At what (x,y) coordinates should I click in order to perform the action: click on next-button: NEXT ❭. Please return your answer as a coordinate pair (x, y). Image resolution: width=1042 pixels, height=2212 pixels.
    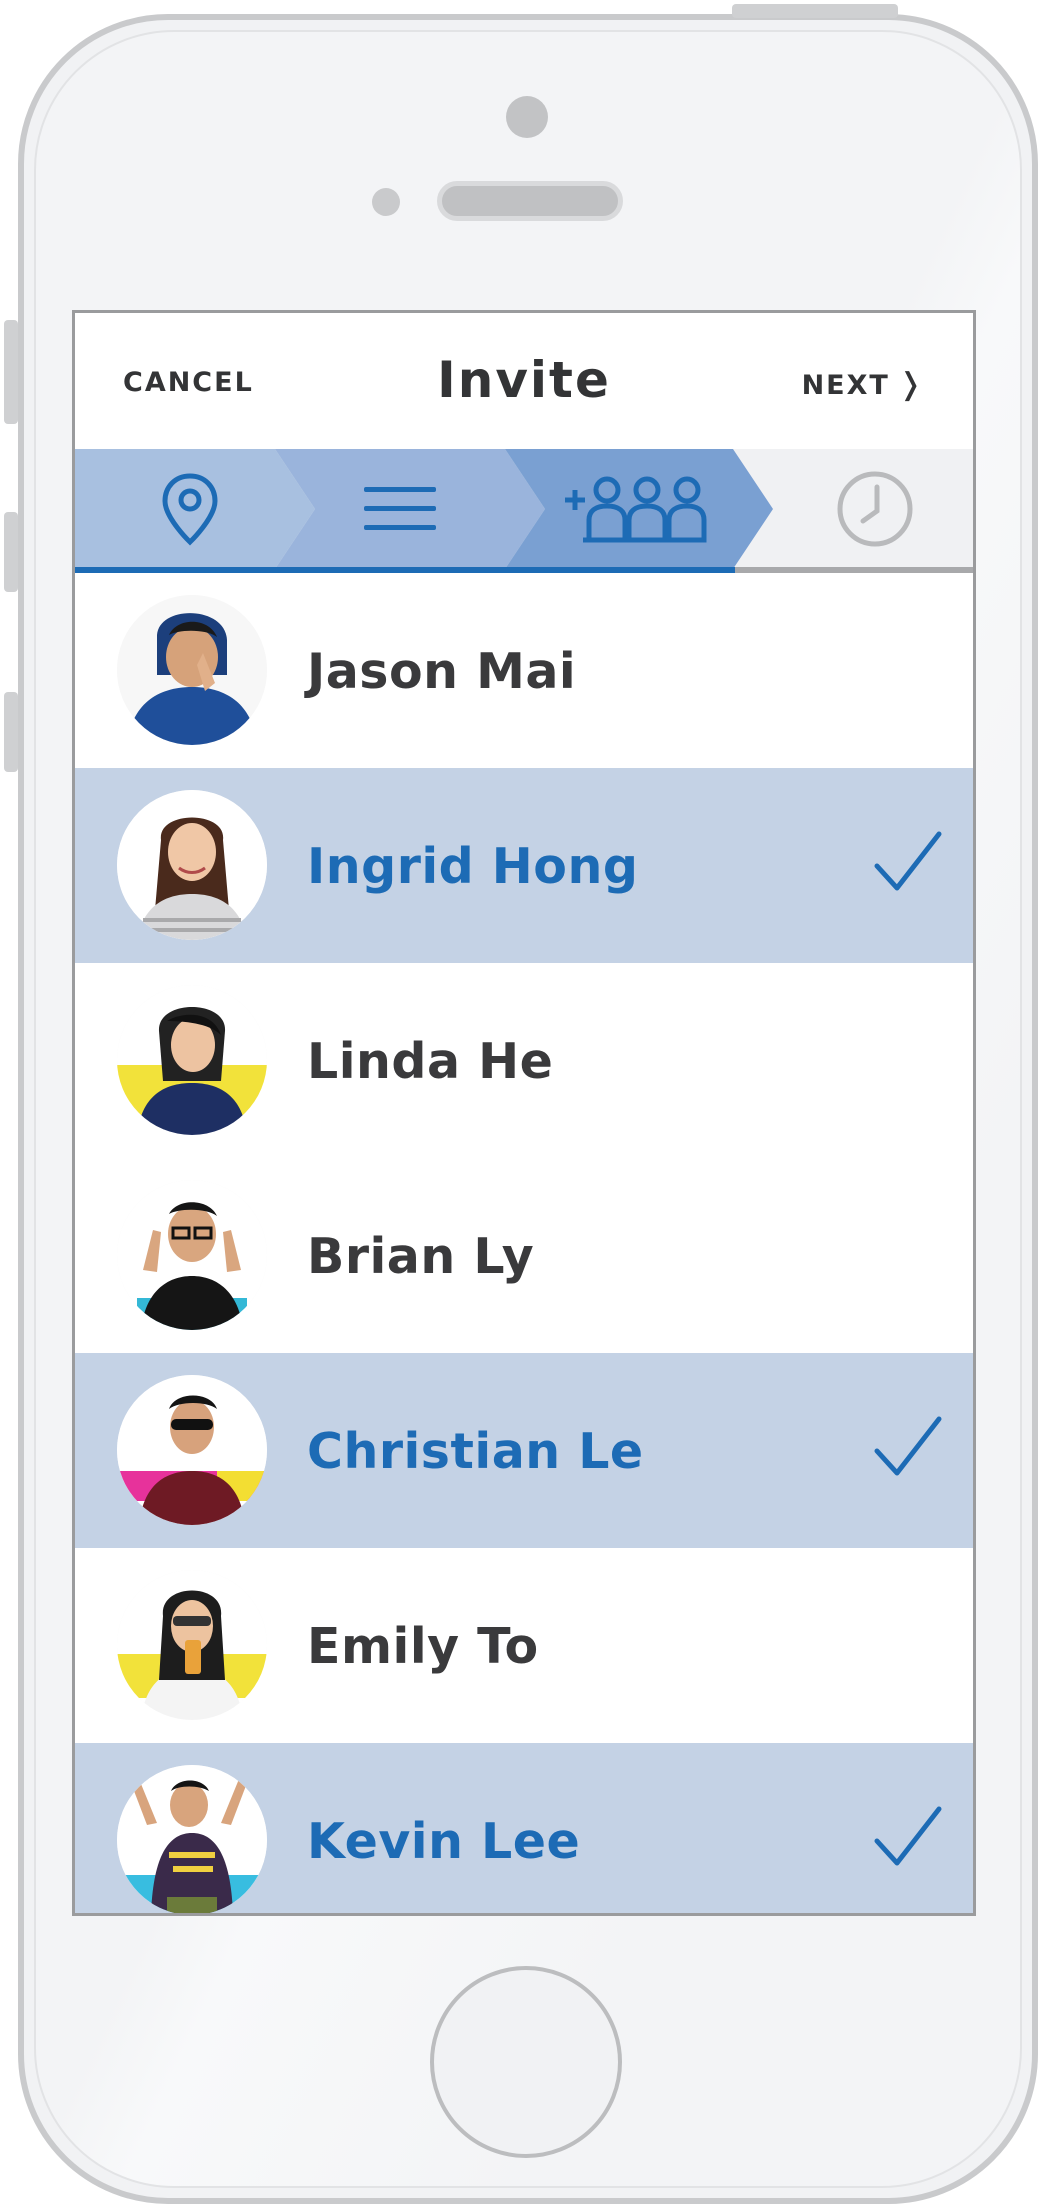
    Looking at the image, I should click on (863, 384).